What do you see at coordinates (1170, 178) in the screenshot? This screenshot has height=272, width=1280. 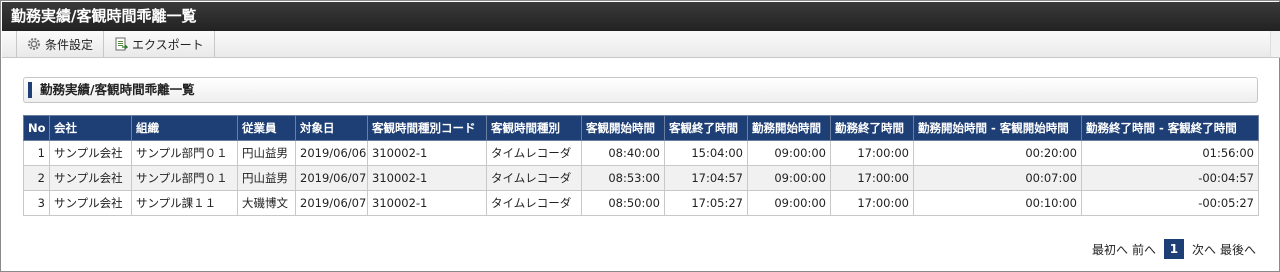 I see `cell-end-diff: -00:04:57` at bounding box center [1170, 178].